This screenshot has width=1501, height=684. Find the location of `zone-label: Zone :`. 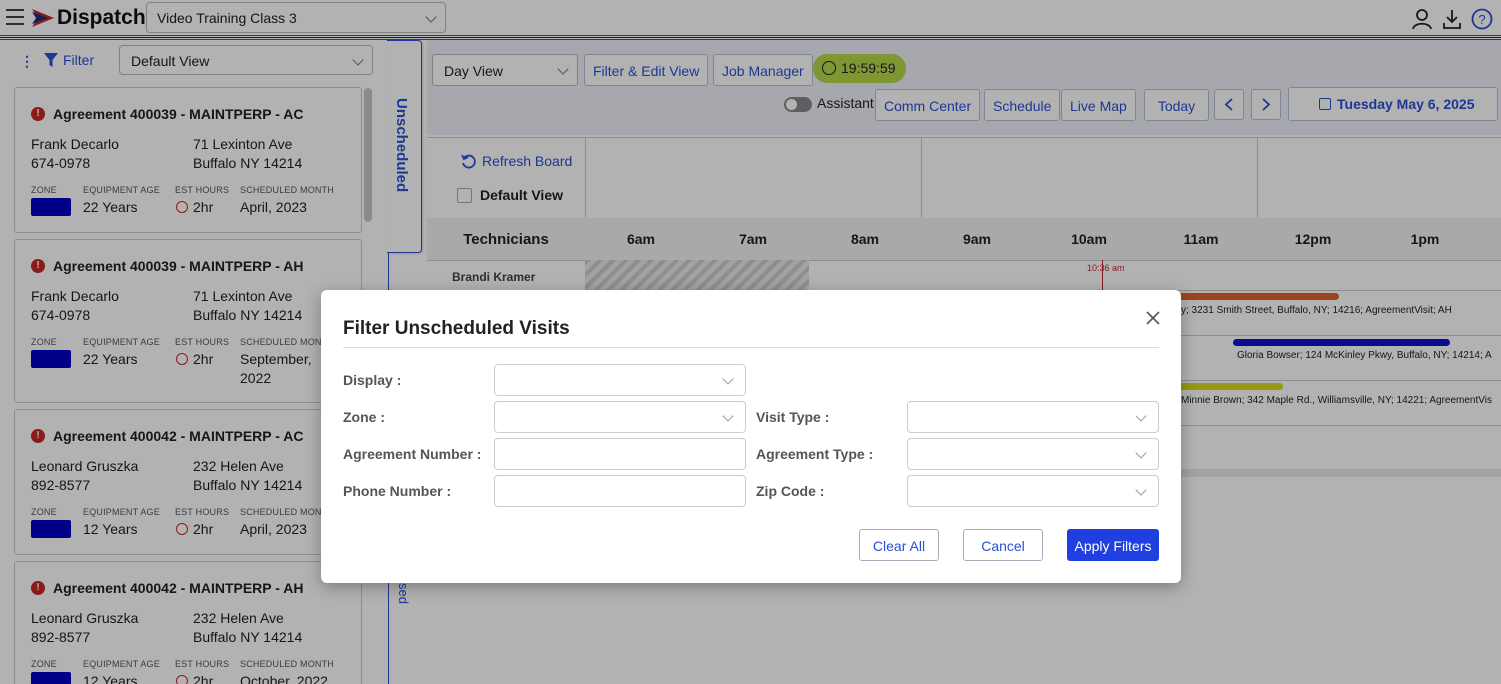

zone-label: Zone : is located at coordinates (364, 417).